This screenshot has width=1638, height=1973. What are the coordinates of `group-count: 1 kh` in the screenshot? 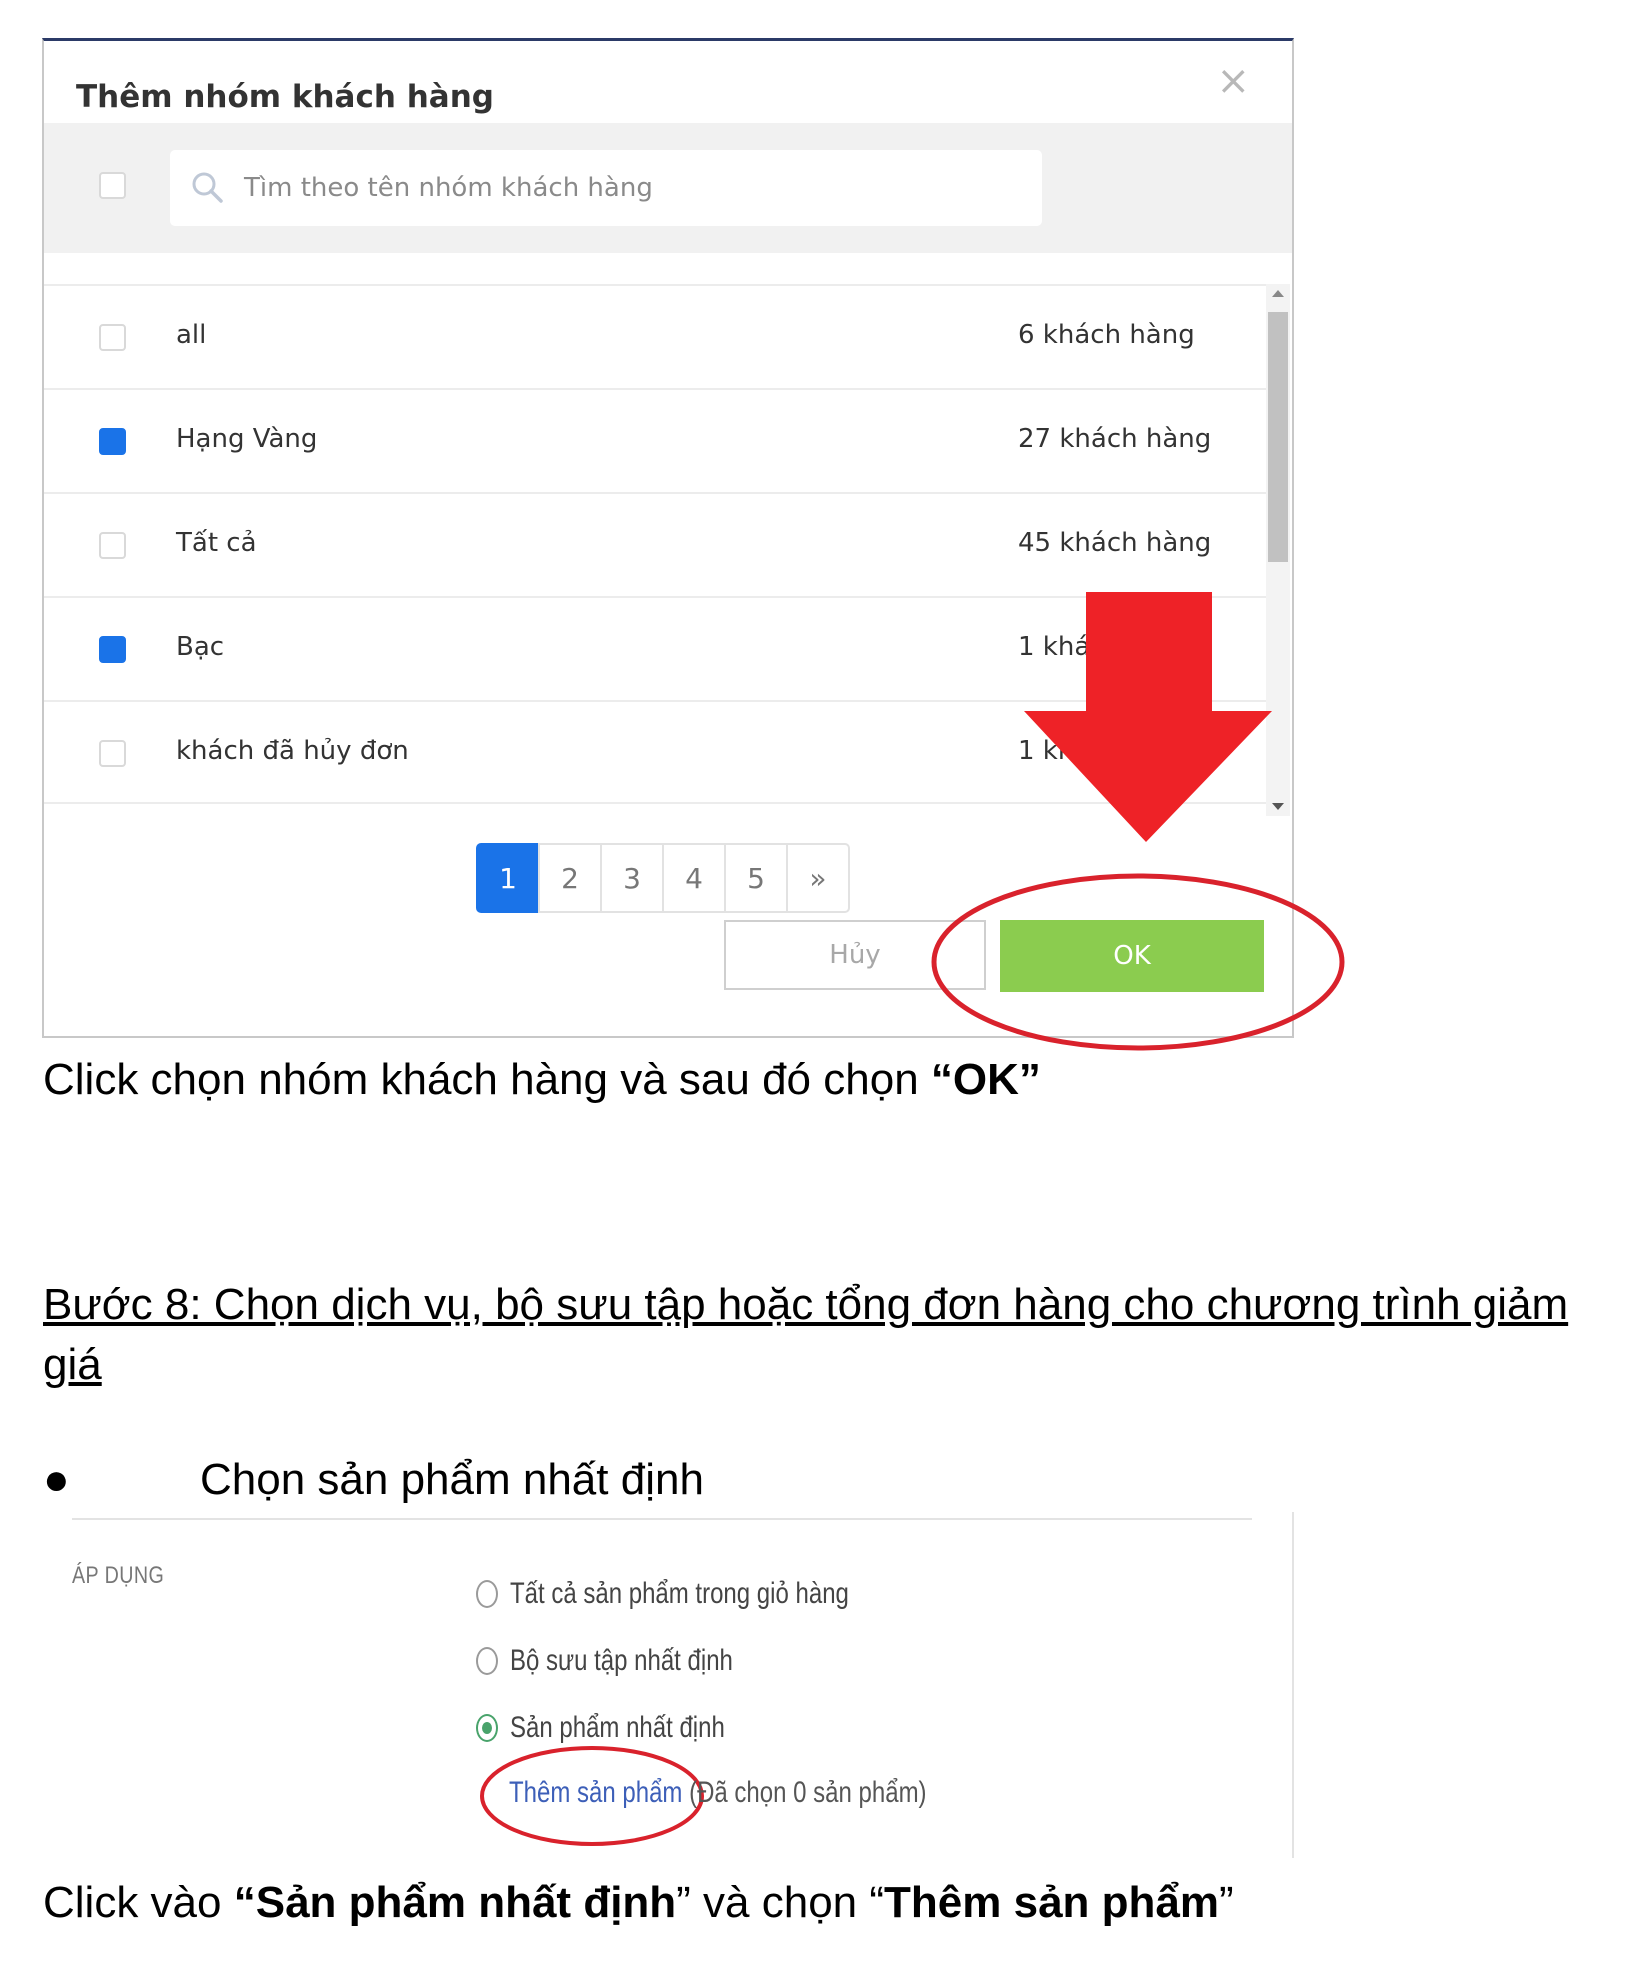 It's located at (1046, 751).